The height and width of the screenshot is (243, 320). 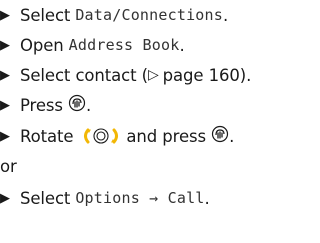 I want to click on or-text: or, so click(x=8, y=166).